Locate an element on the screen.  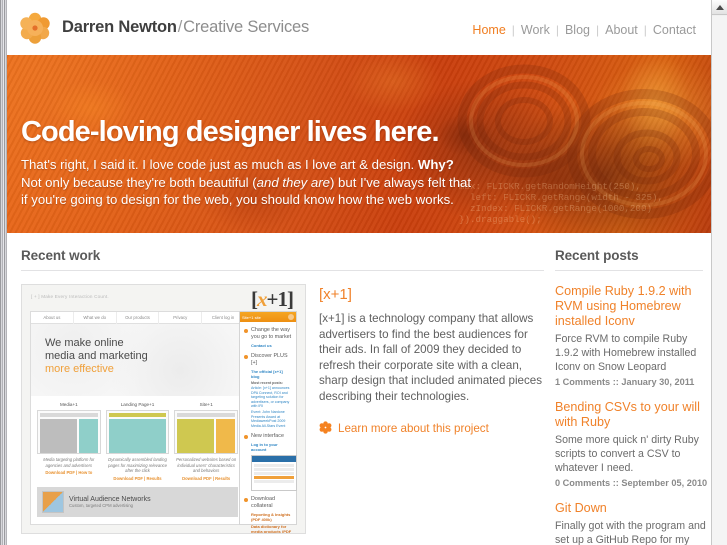
thumbnail-sidebar-item: New interface Log in to your account is located at coordinates (268, 460).